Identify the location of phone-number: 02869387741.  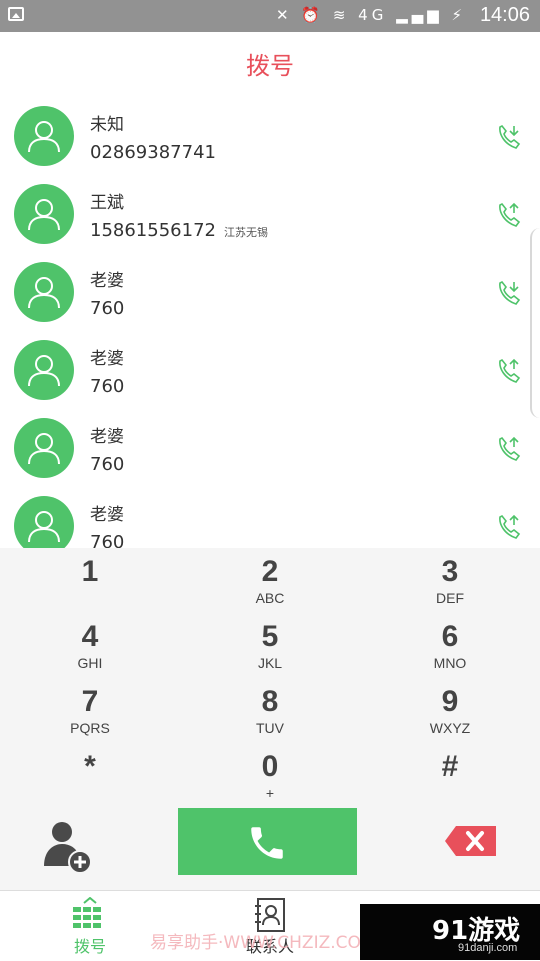
(157, 152).